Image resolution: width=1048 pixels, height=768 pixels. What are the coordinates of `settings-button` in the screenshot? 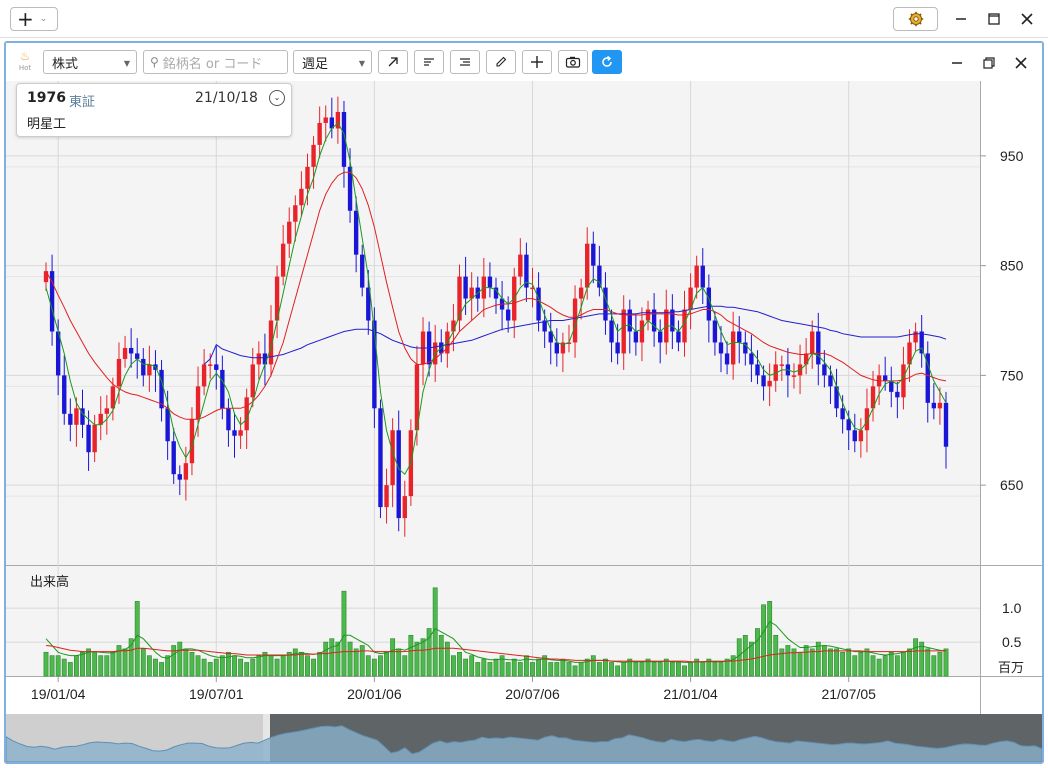 It's located at (915, 19).